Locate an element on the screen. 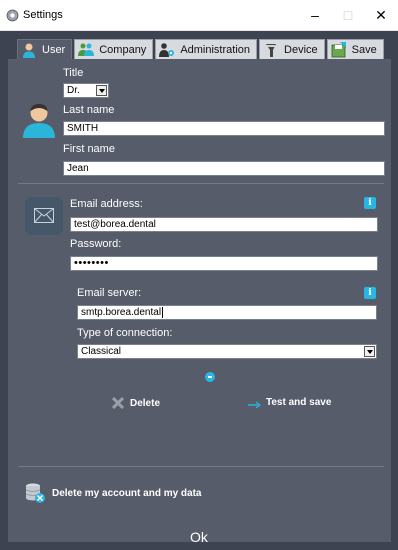 This screenshot has height=550, width=398. title-select-value: Dr. is located at coordinates (73, 90).